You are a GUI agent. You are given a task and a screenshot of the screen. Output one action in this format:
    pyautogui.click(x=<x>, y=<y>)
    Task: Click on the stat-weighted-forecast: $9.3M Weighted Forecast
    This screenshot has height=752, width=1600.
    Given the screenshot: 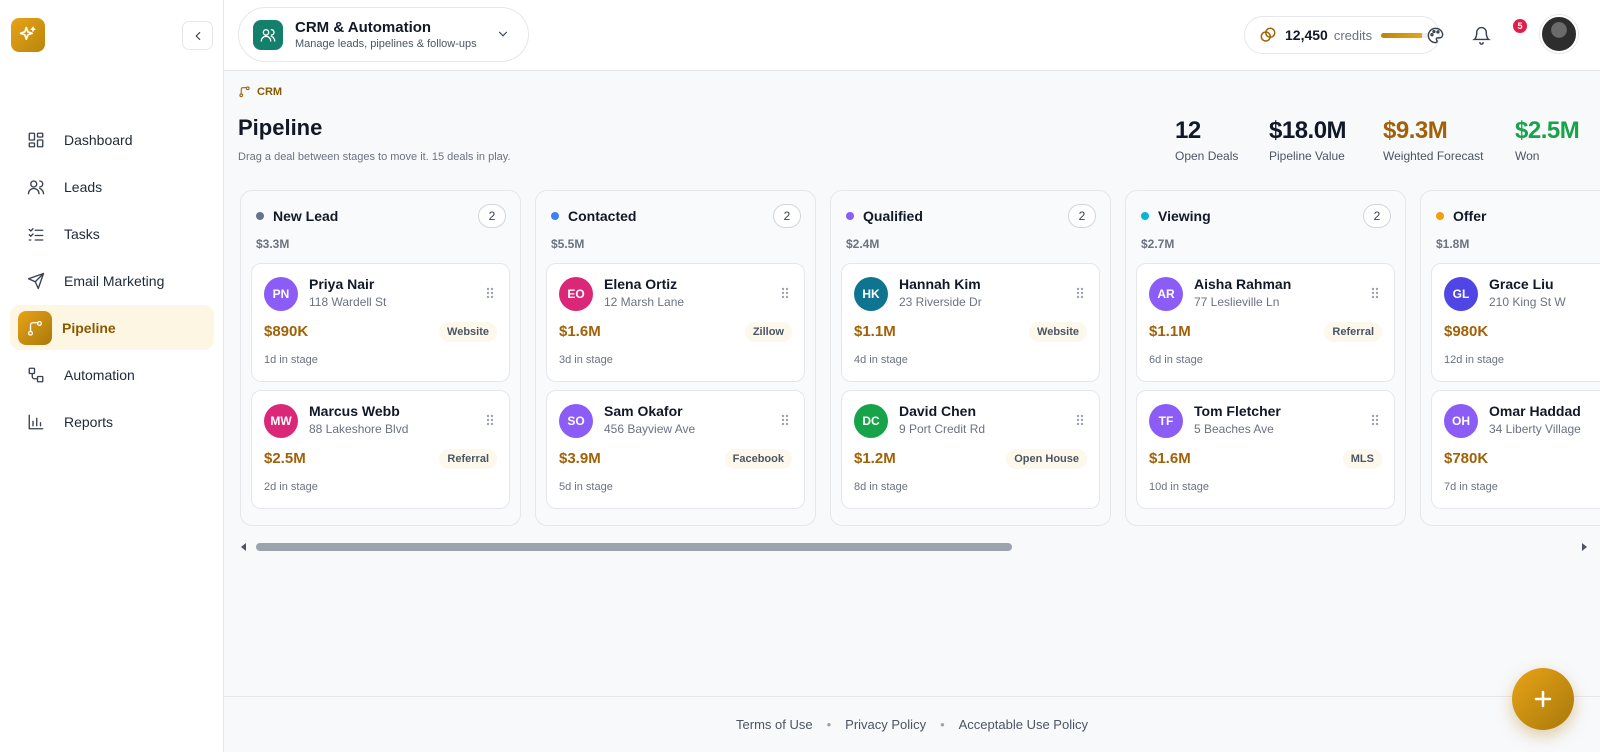 What is the action you would take?
    pyautogui.click(x=1433, y=140)
    